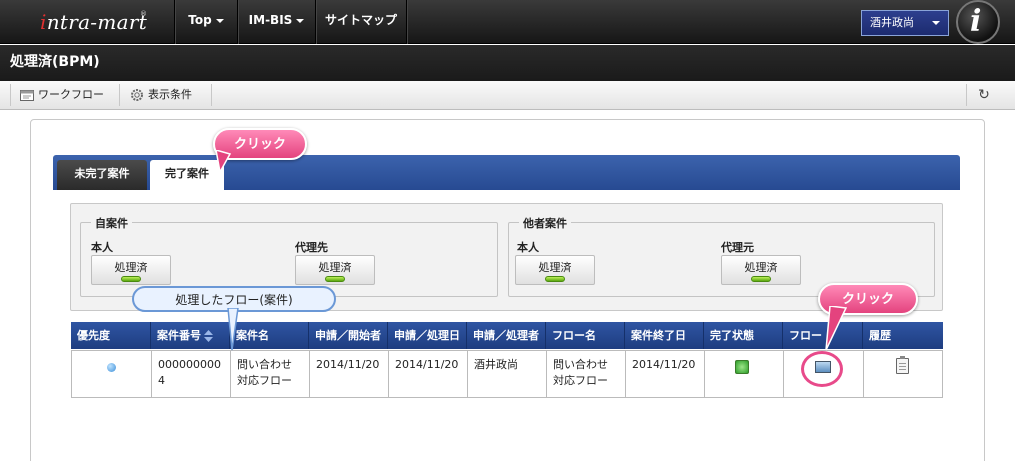 Image resolution: width=1015 pixels, height=461 pixels. I want to click on filter-label-proxy-source: 代理元, so click(737, 247).